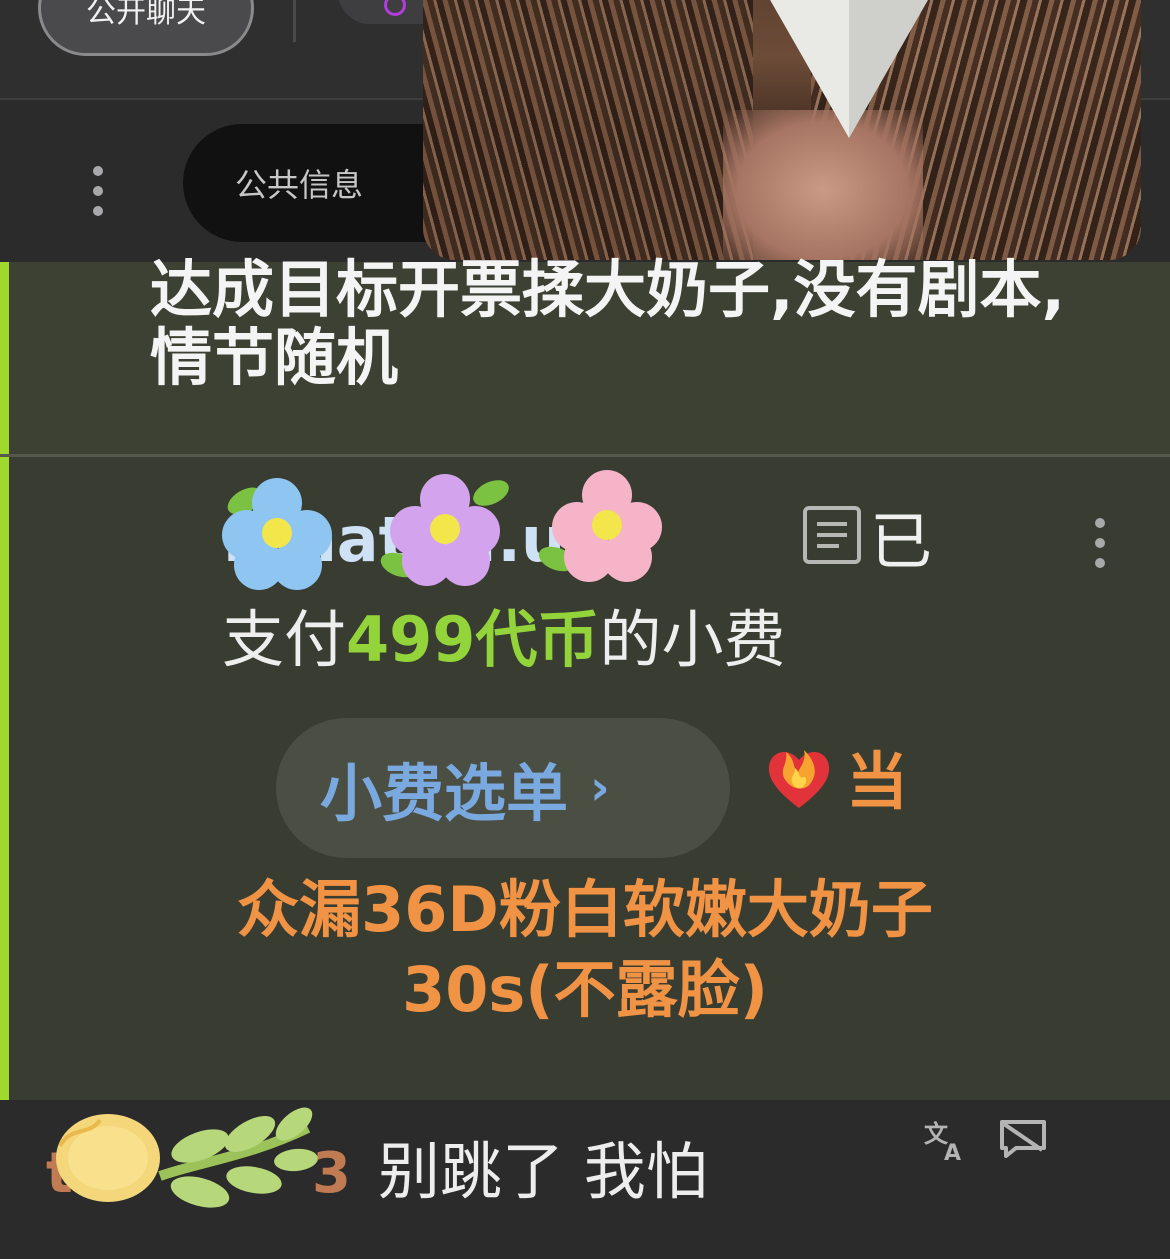 The height and width of the screenshot is (1259, 1170). I want to click on more-options-icon, so click(98, 191).